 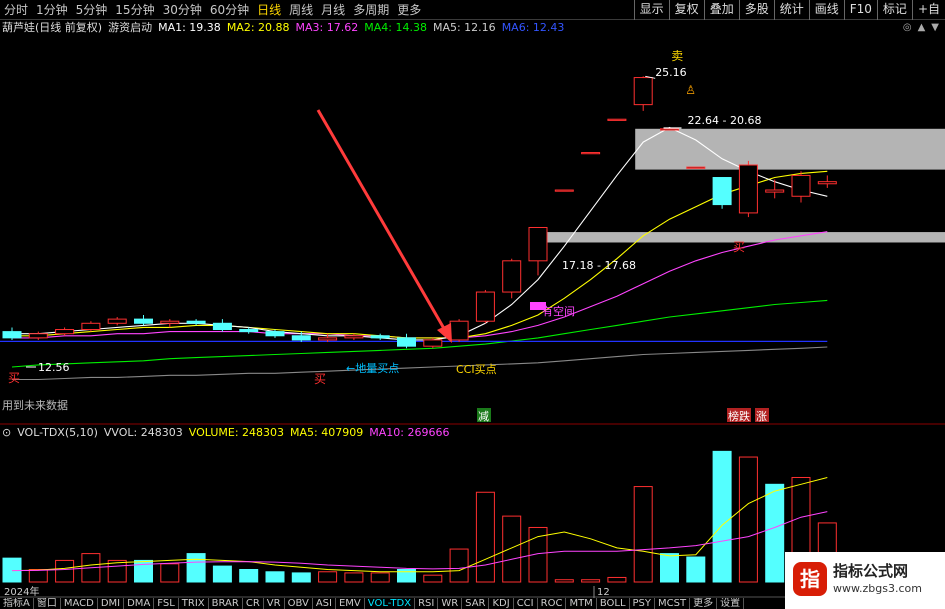 What do you see at coordinates (350, 603) in the screenshot?
I see `tab-emv: EMV` at bounding box center [350, 603].